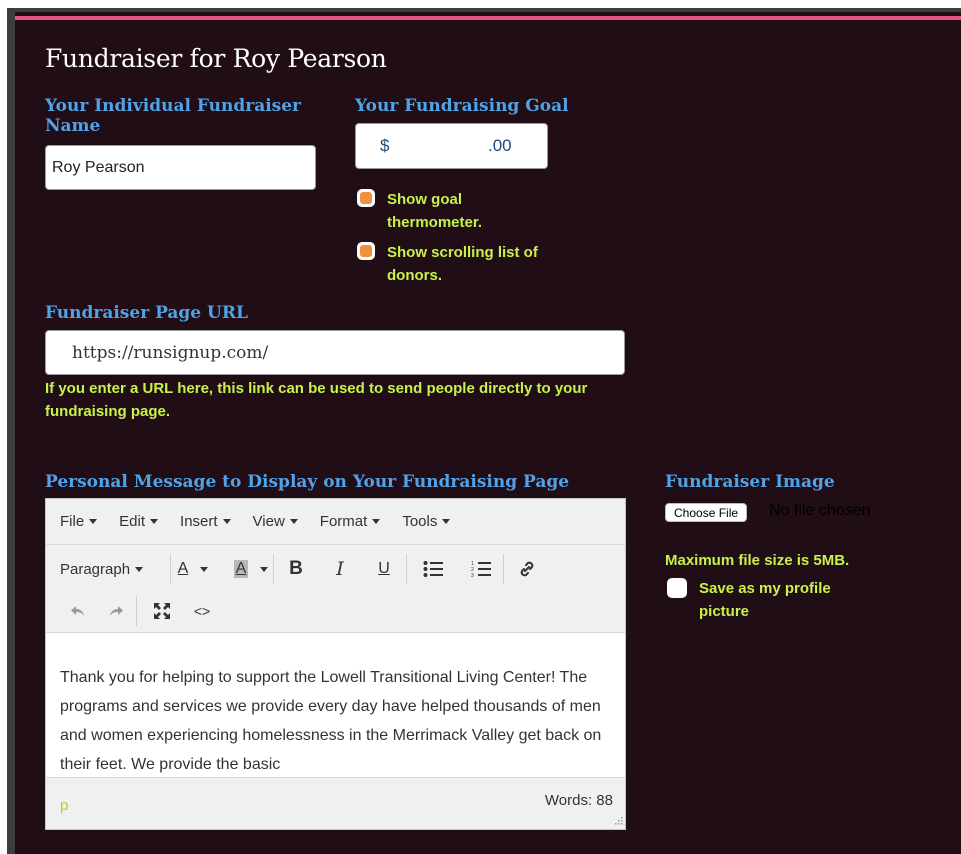  What do you see at coordinates (757, 560) in the screenshot?
I see `max-size-text: Maximum file size is 5MB.` at bounding box center [757, 560].